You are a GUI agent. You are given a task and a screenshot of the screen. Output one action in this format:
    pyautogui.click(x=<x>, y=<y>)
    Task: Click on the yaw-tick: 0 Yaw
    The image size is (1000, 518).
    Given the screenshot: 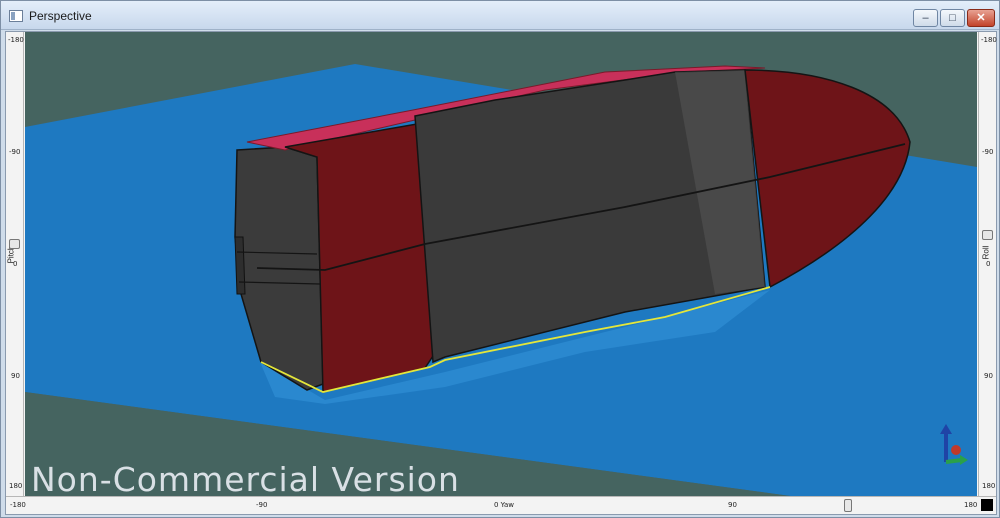 What is the action you would take?
    pyautogui.click(x=504, y=505)
    